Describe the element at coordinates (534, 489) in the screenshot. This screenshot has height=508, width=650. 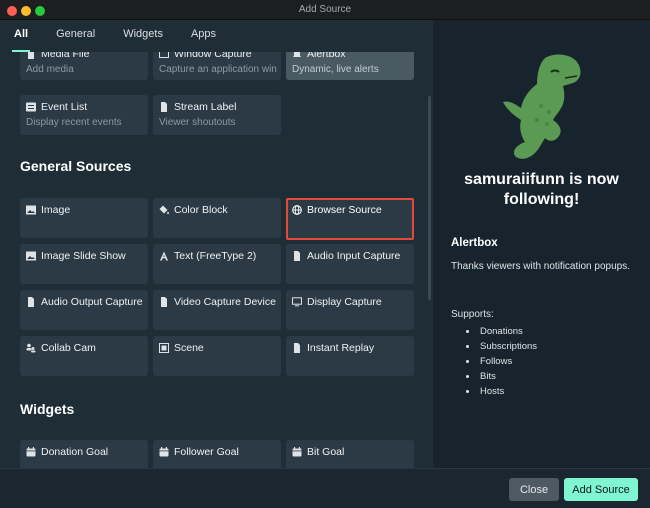
I see `close-button: Close` at that location.